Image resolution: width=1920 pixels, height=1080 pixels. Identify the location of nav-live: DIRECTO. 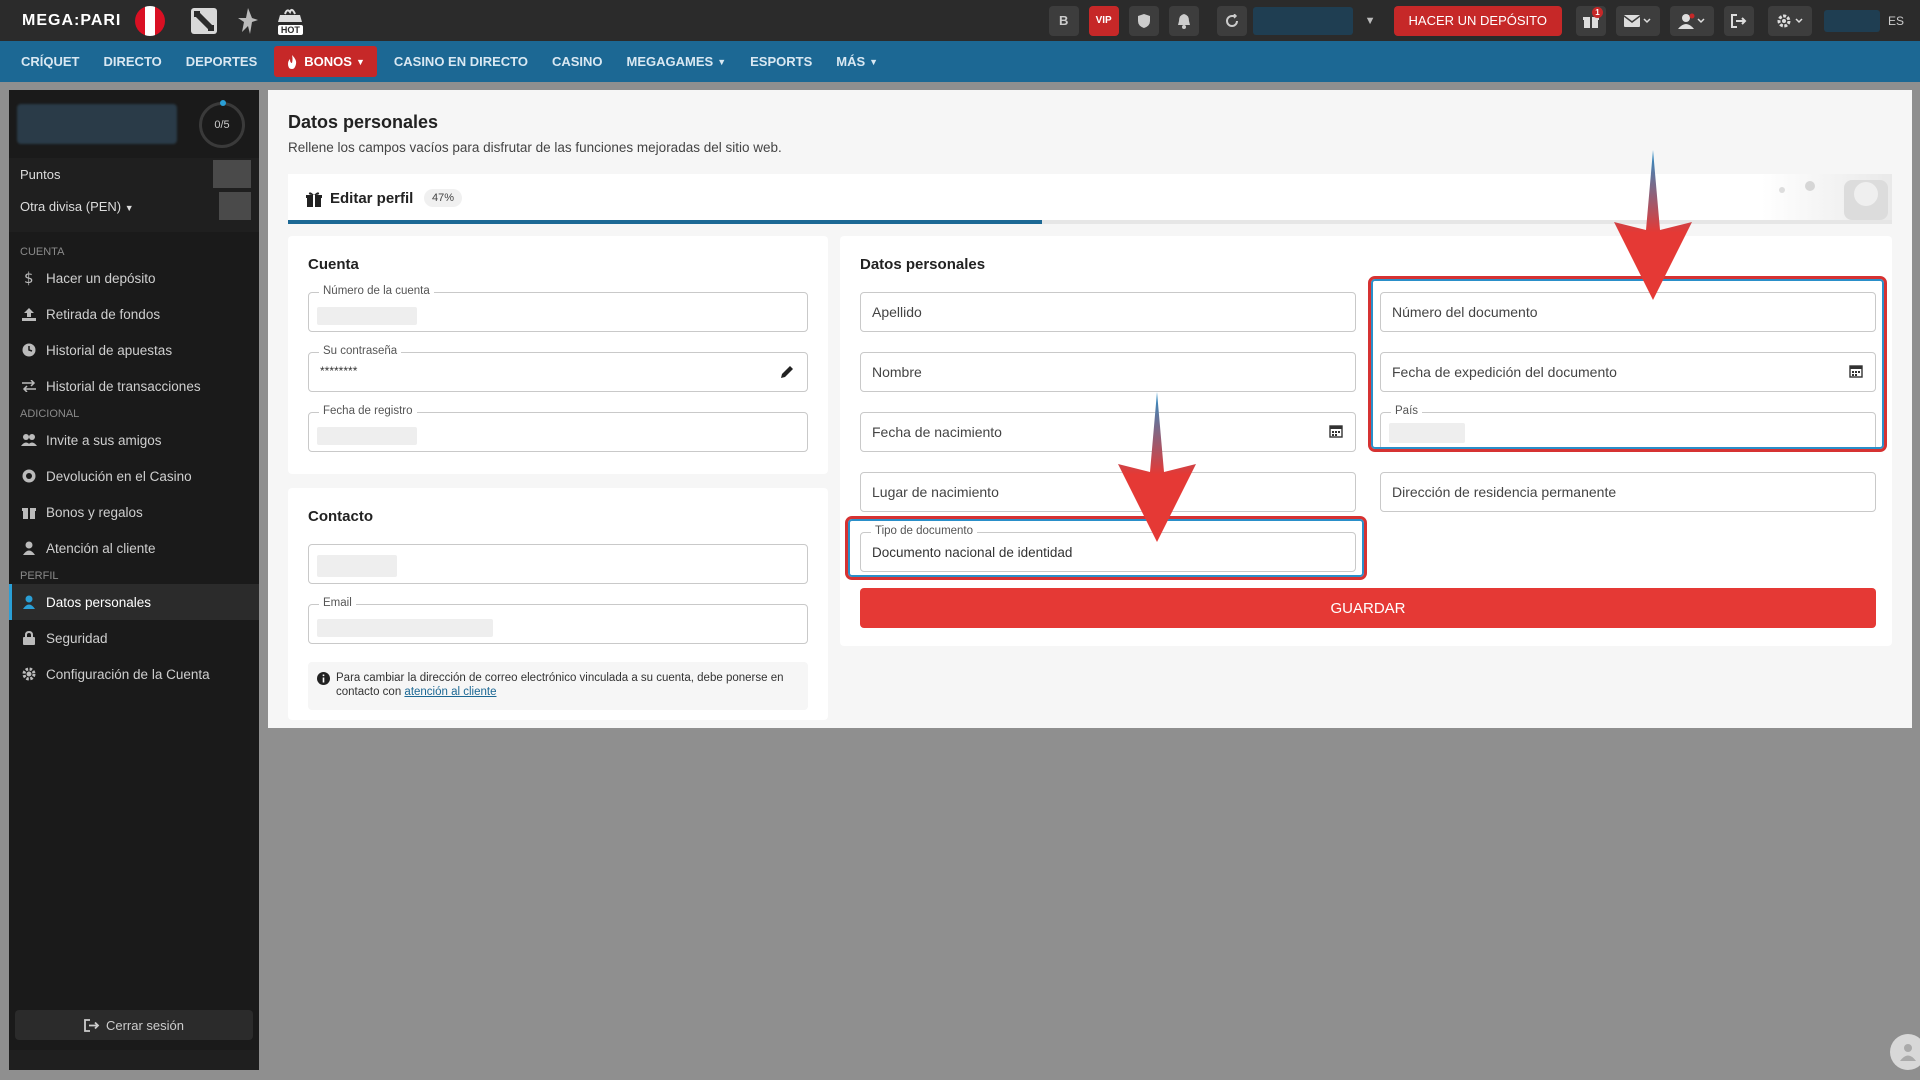
(133, 61).